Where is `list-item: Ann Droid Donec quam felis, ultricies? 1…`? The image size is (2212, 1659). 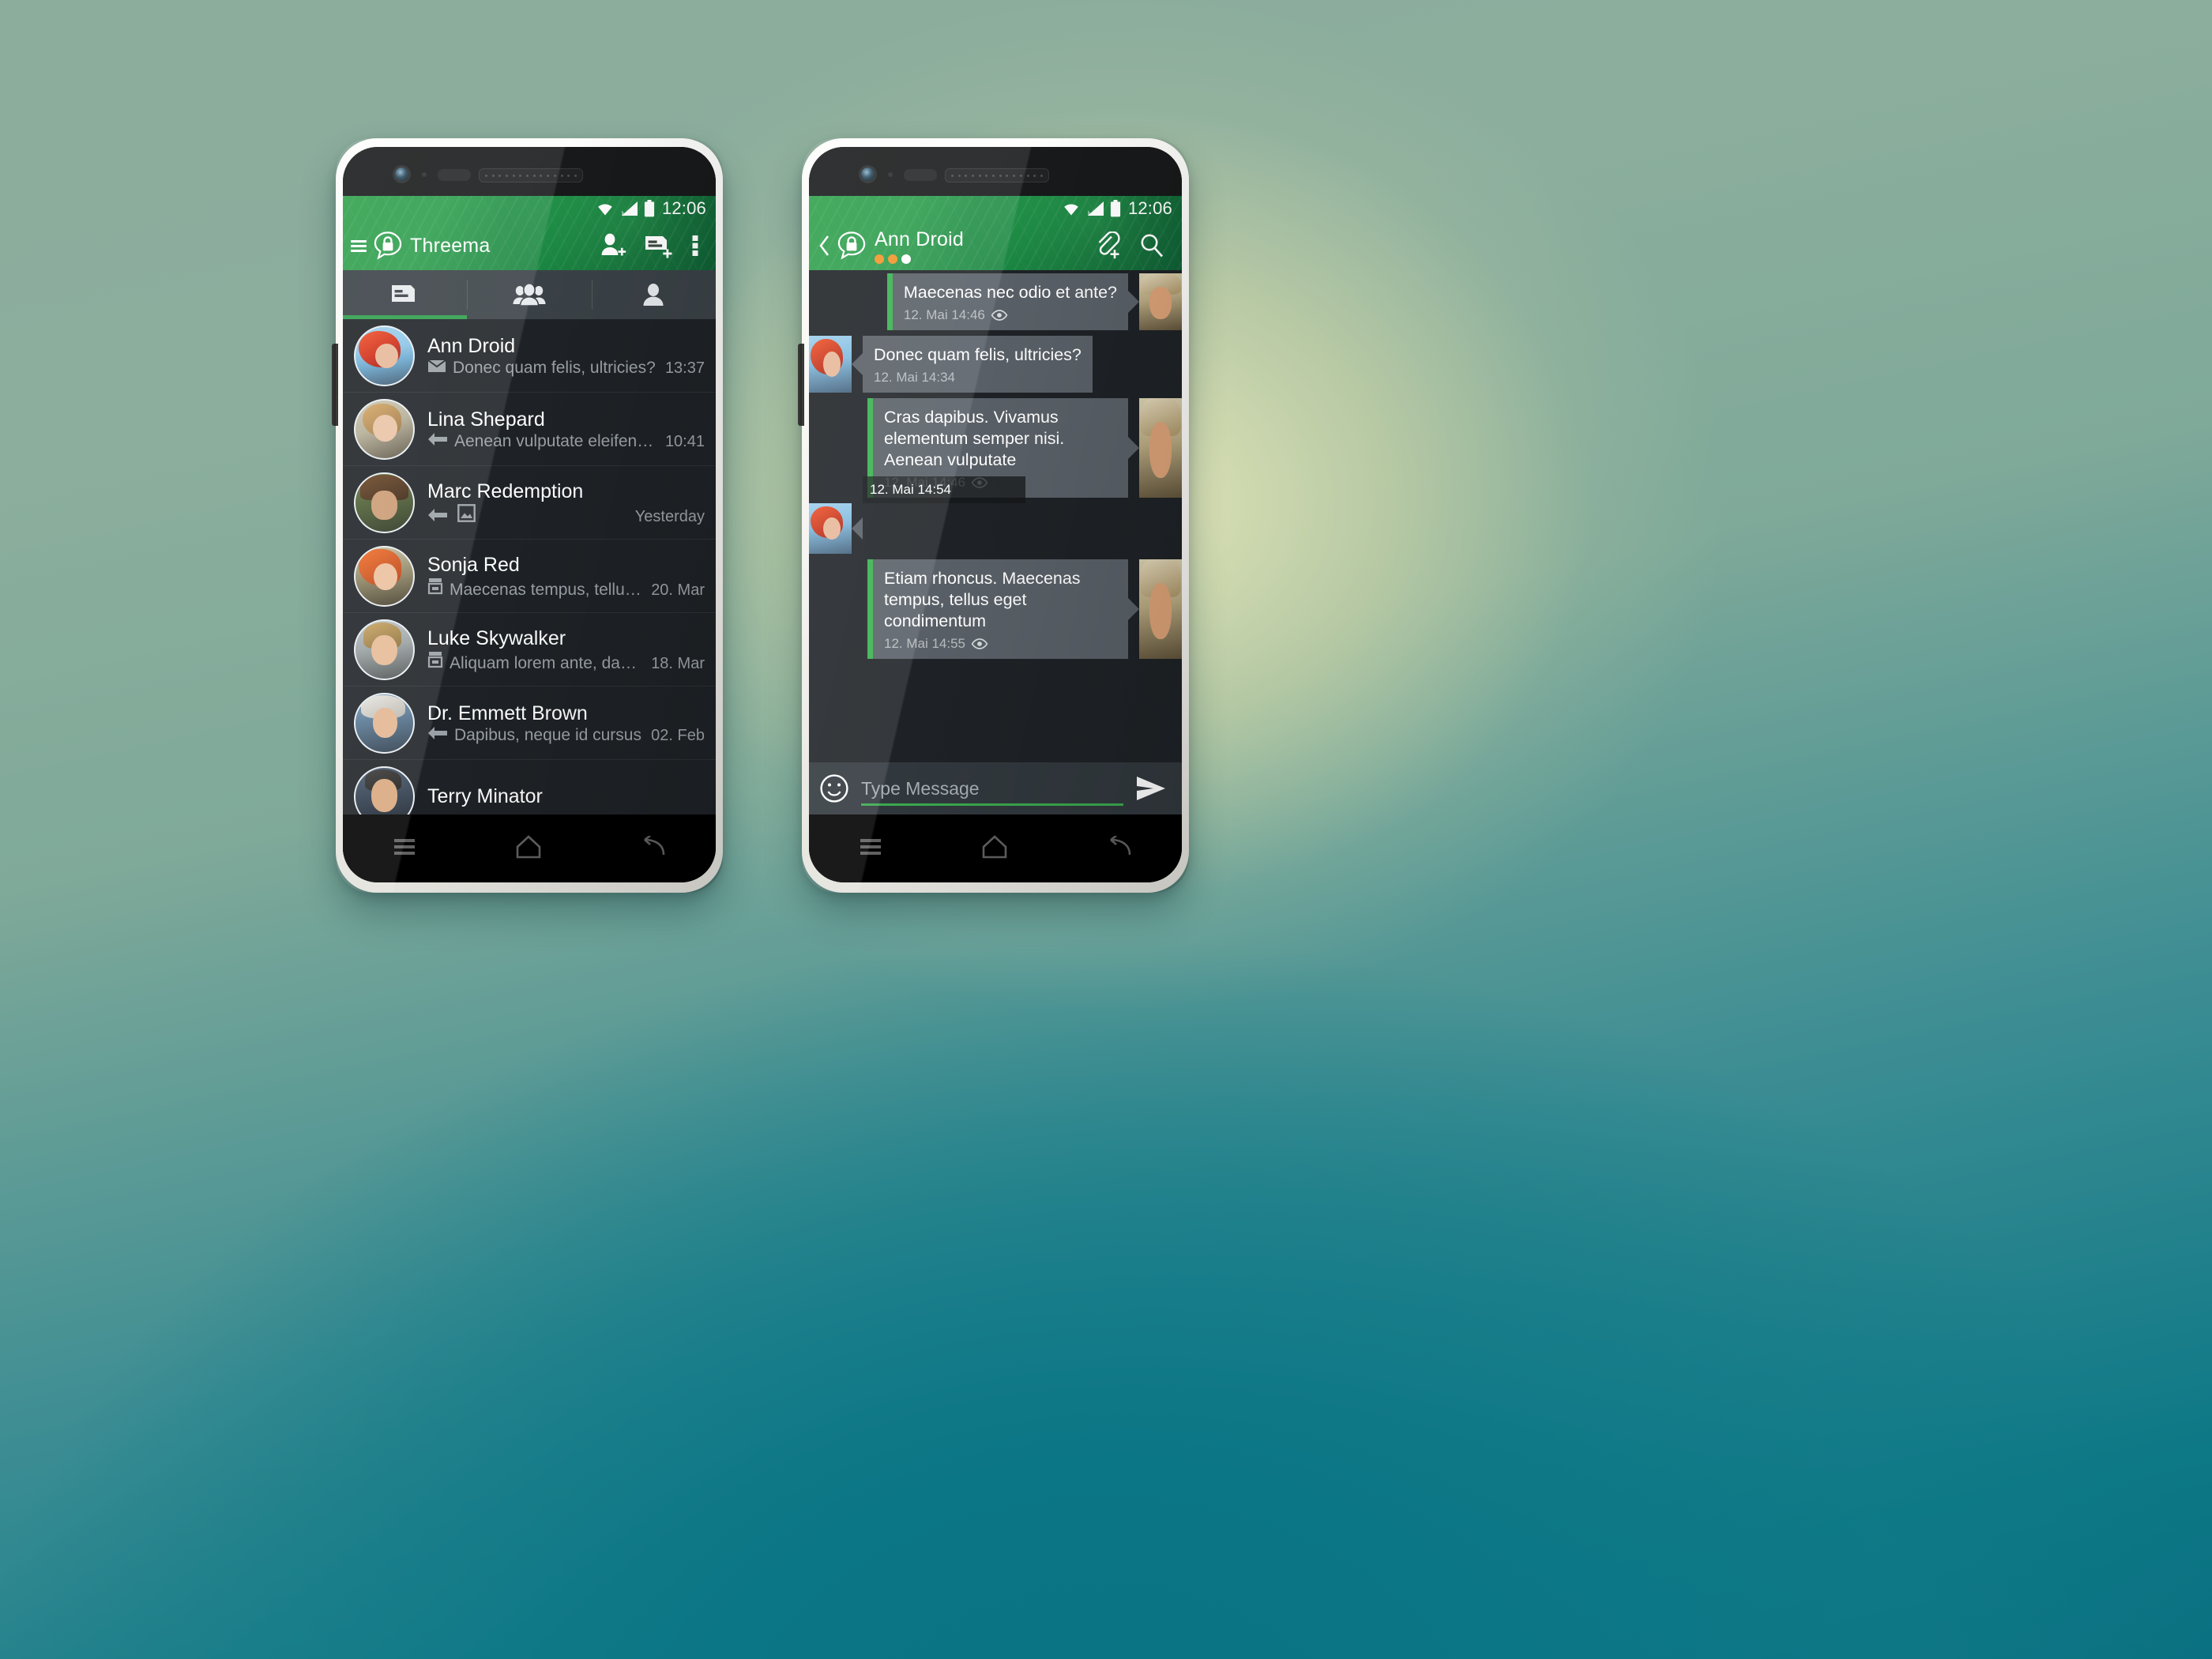 list-item: Ann Droid Donec quam felis, ultricies? 1… is located at coordinates (529, 356).